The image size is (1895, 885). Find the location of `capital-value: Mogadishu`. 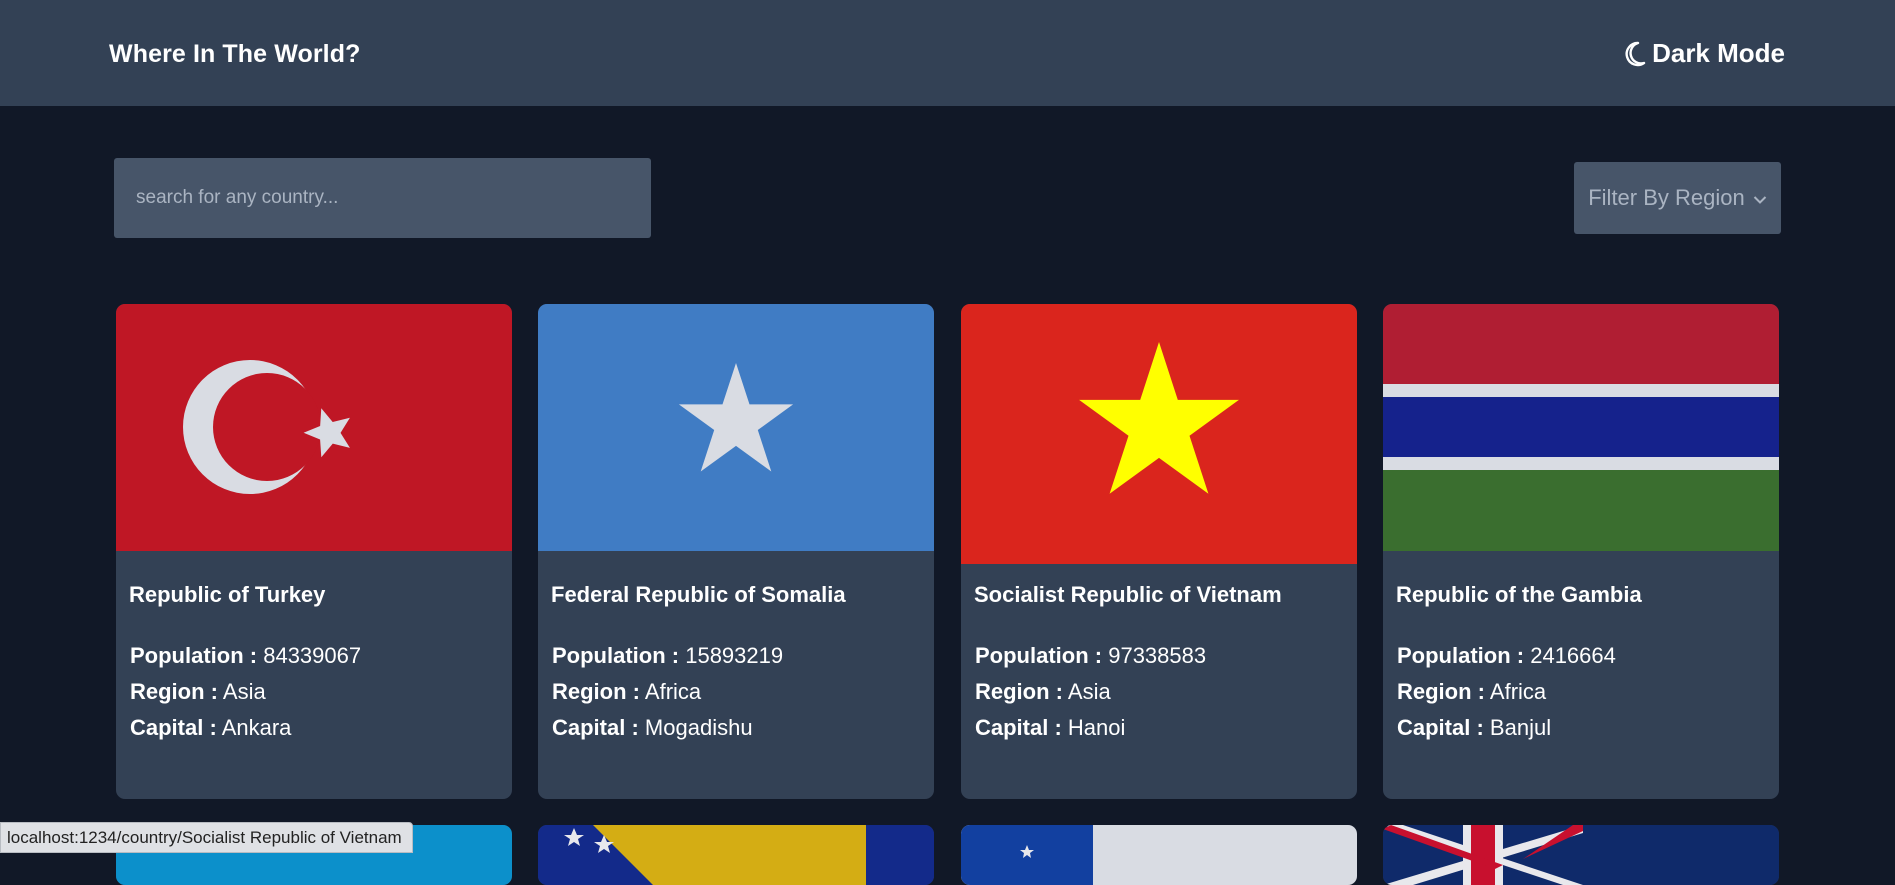

capital-value: Mogadishu is located at coordinates (698, 727).